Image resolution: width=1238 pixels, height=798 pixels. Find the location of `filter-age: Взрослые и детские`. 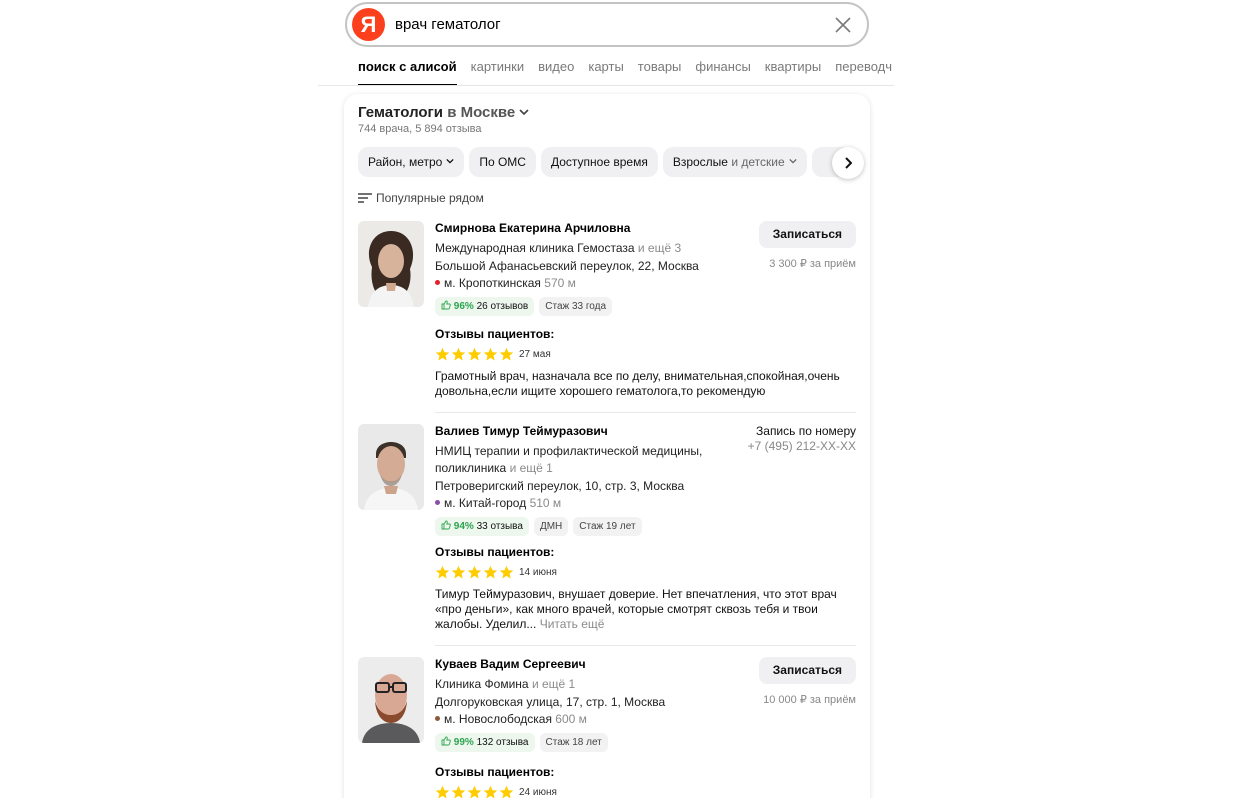

filter-age: Взрослые и детские is located at coordinates (734, 162).